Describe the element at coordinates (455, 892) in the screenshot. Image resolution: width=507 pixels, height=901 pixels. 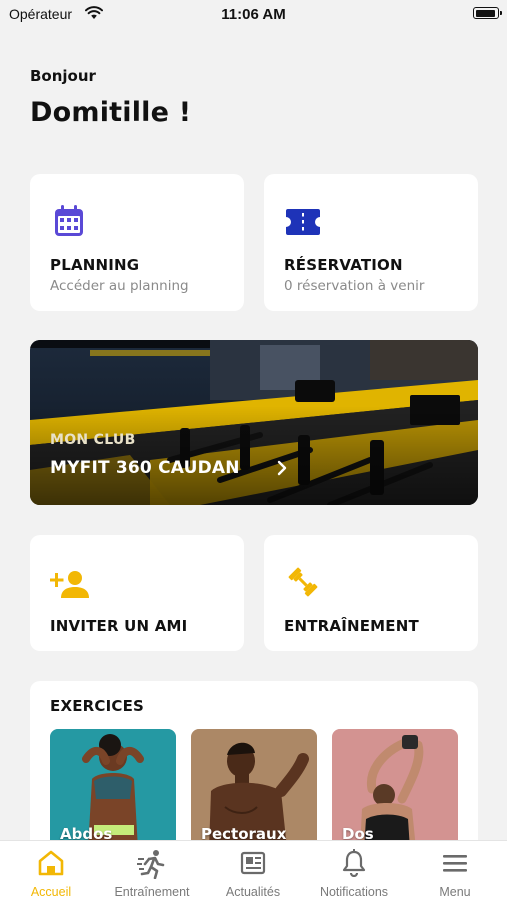
I see `tab-label: Menu` at that location.